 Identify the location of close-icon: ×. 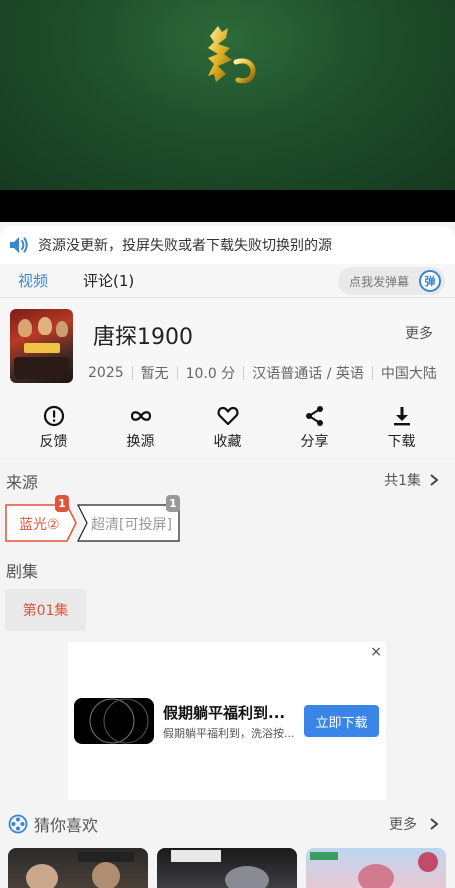
(376, 652).